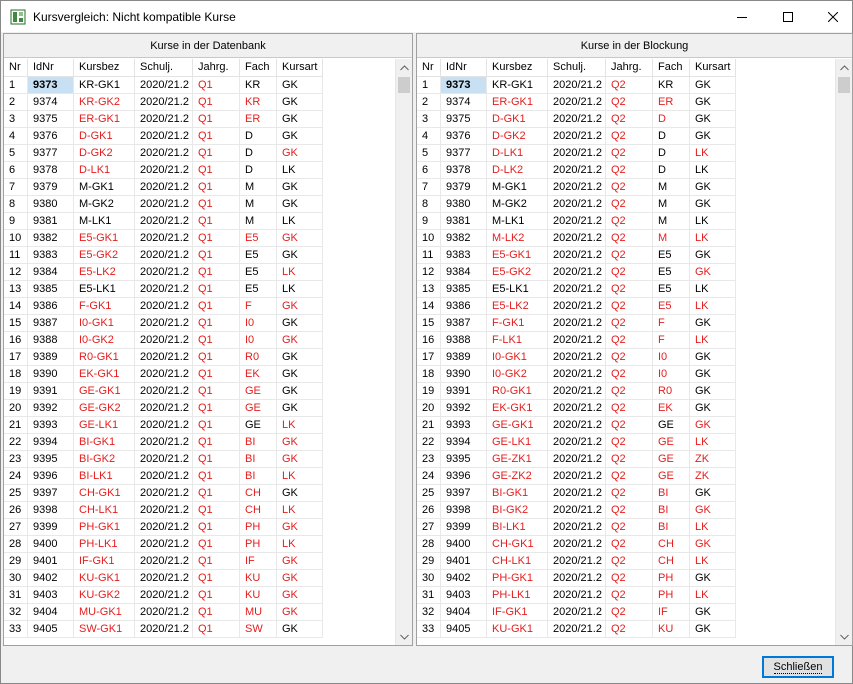  I want to click on cell-idnr: 9381, so click(464, 221).